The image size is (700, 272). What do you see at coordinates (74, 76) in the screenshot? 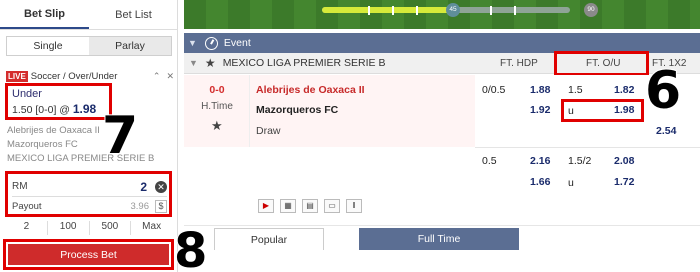
I see `selection-title: Soccer / Over/Under` at bounding box center [74, 76].